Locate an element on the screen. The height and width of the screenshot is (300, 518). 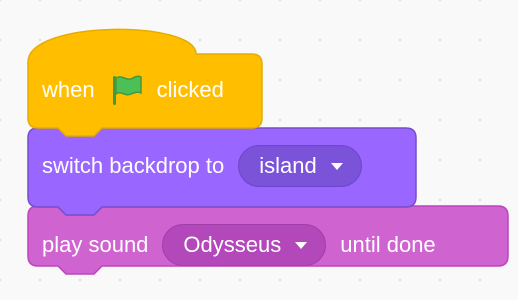
when-flag-clicked-block: when clicked is located at coordinates (133, 90).